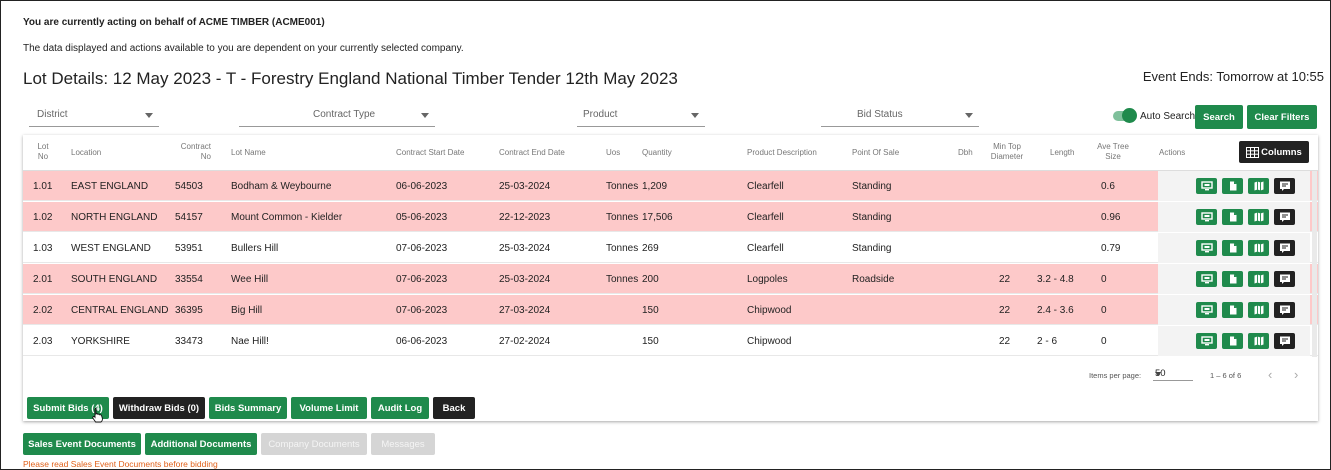  Describe the element at coordinates (189, 341) in the screenshot. I see `cell-contract-no: 33473` at that location.